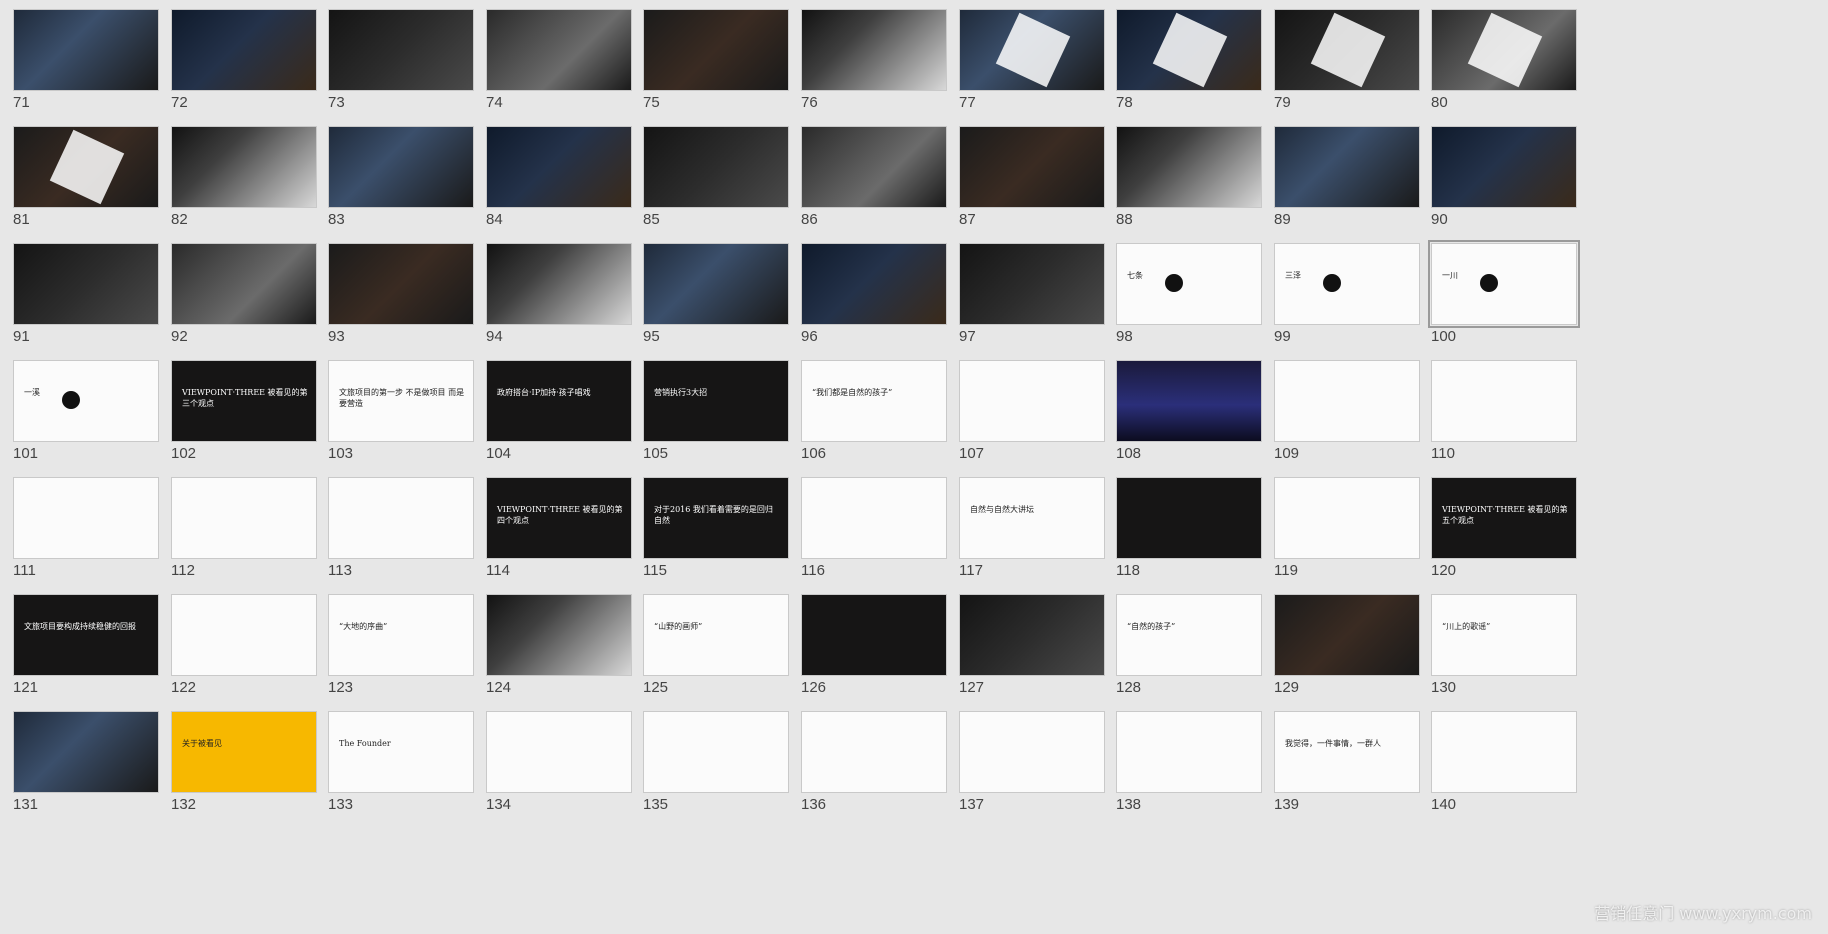 This screenshot has width=1828, height=934. I want to click on slide-thumbnail-135: 135, so click(717, 766).